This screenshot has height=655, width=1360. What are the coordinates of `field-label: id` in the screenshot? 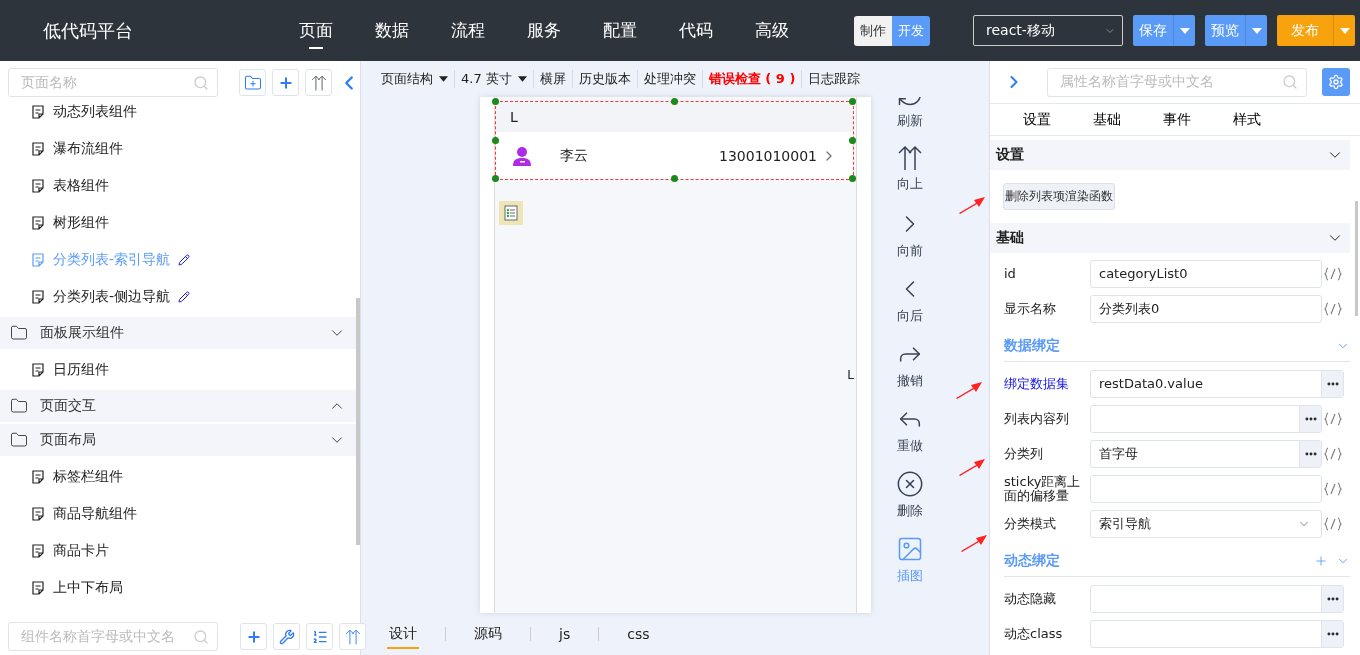 It's located at (1010, 273).